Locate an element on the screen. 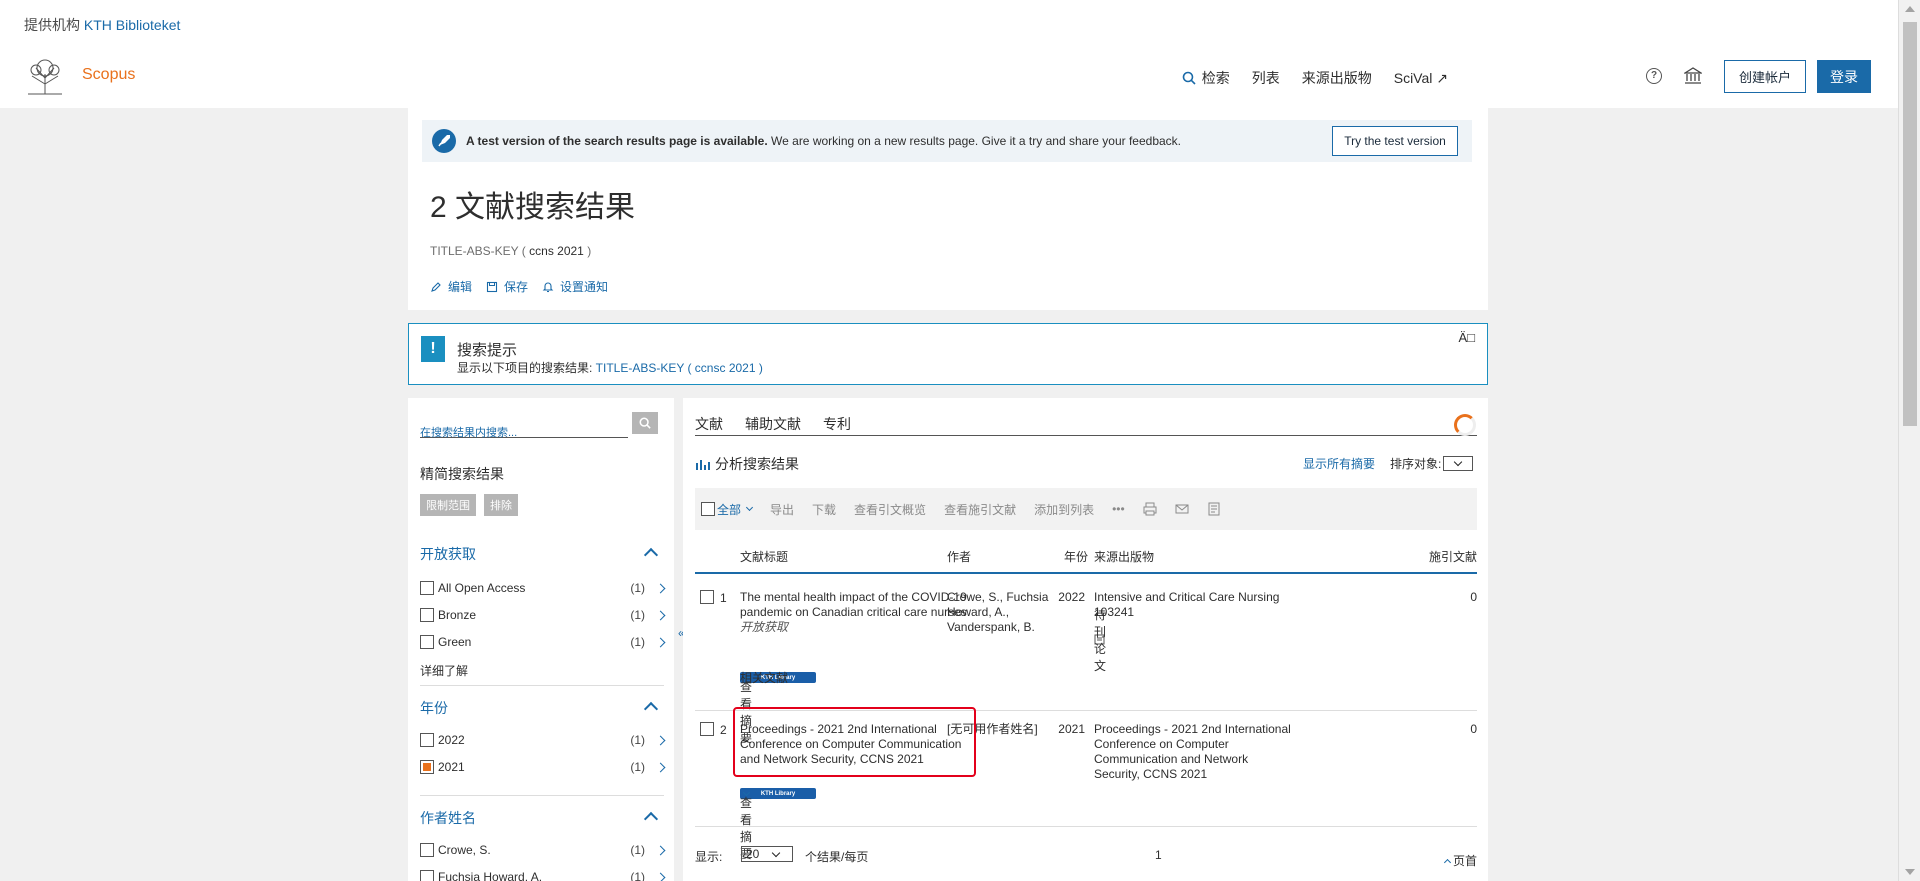 The width and height of the screenshot is (1920, 881). bibliography-icon is located at coordinates (1214, 509).